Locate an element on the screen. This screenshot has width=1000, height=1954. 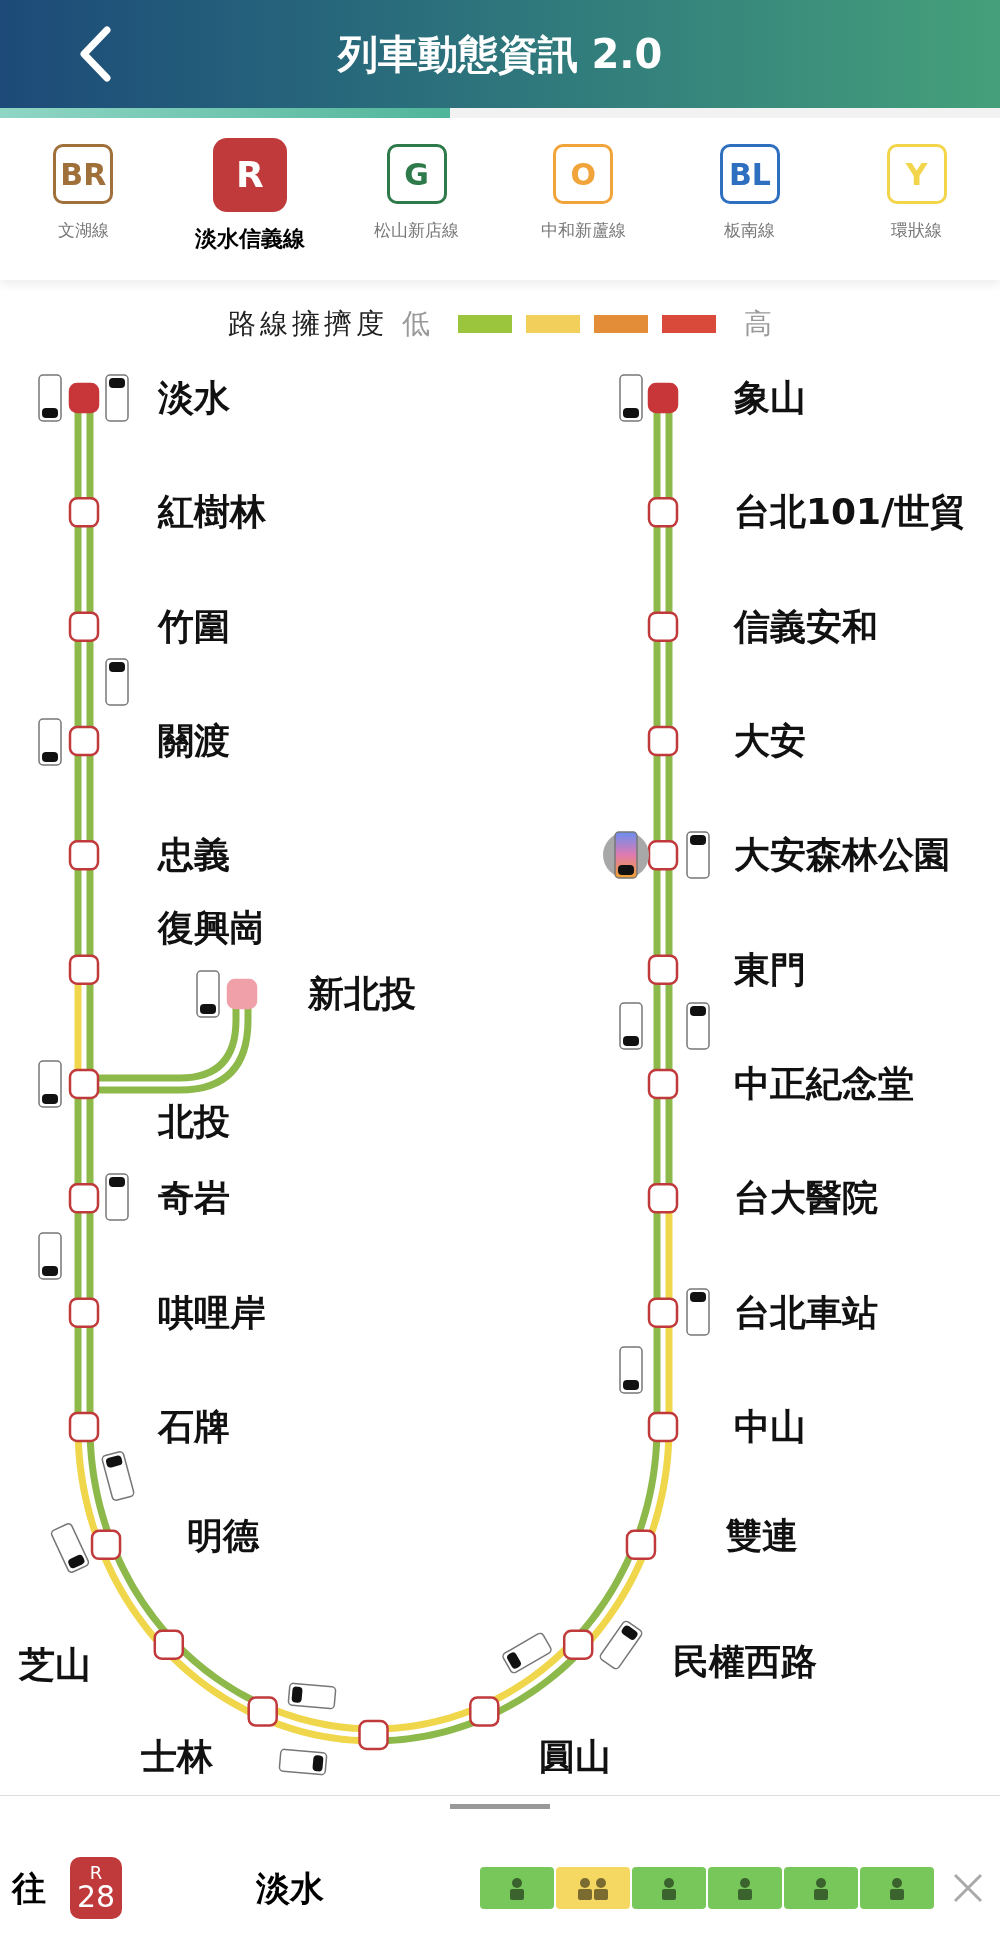
line-tab: BR 文湖線 is located at coordinates (83, 191).